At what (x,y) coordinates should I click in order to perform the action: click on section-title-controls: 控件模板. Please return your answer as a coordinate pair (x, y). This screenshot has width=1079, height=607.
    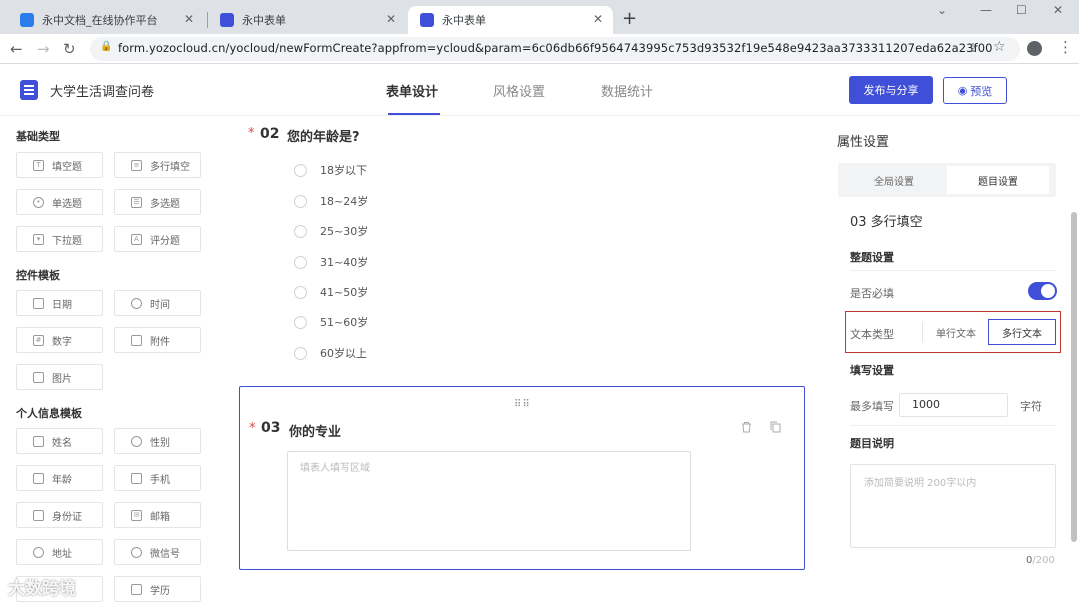
    Looking at the image, I should click on (38, 275).